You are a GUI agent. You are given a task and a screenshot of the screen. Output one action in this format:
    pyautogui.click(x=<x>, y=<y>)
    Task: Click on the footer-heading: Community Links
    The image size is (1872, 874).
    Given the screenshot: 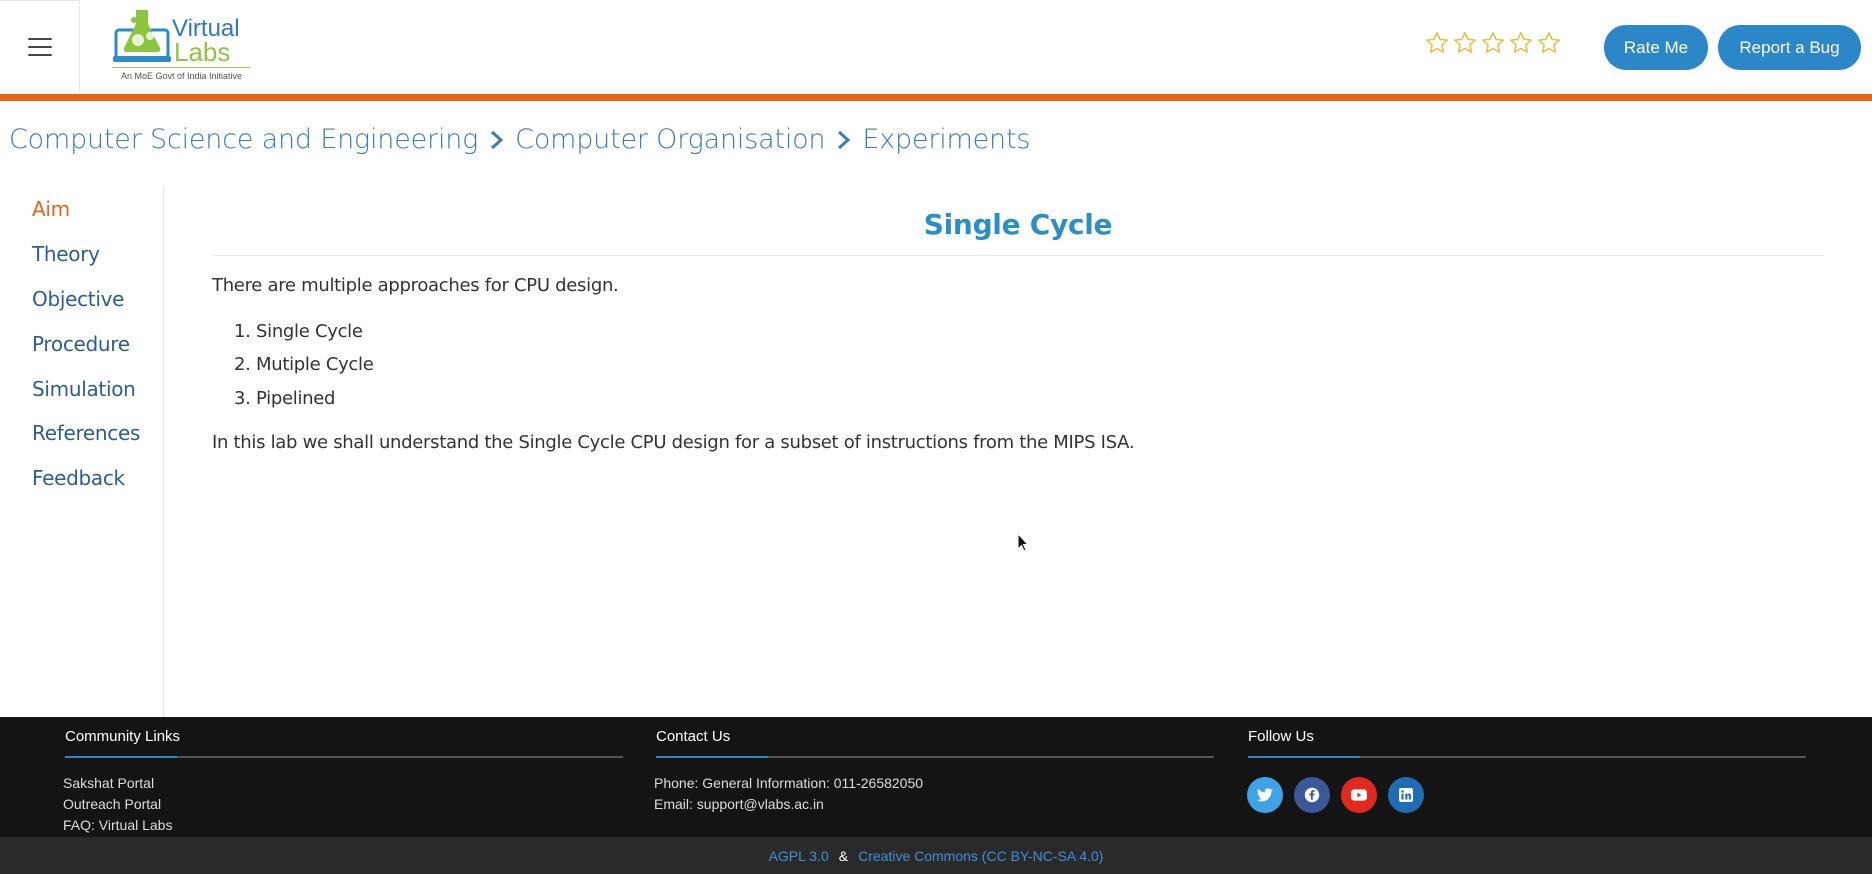 What is the action you would take?
    pyautogui.click(x=123, y=736)
    